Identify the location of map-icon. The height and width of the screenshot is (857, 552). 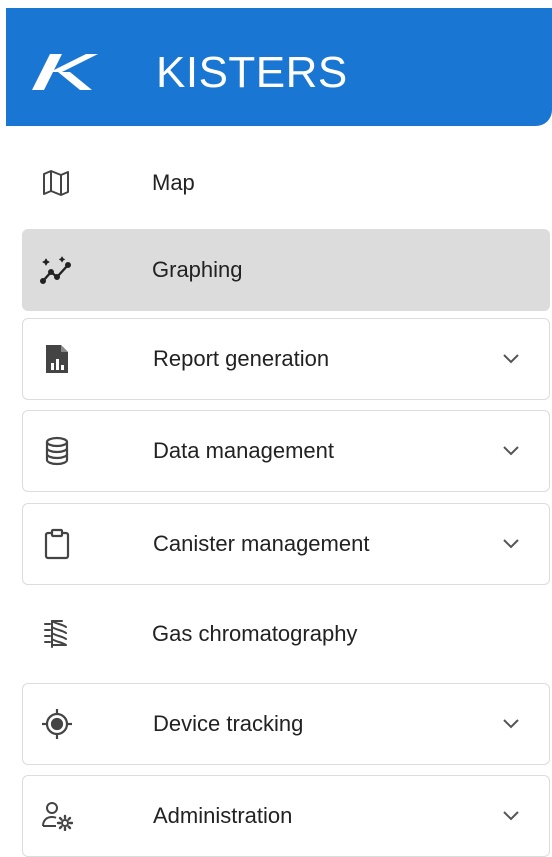
(56, 183).